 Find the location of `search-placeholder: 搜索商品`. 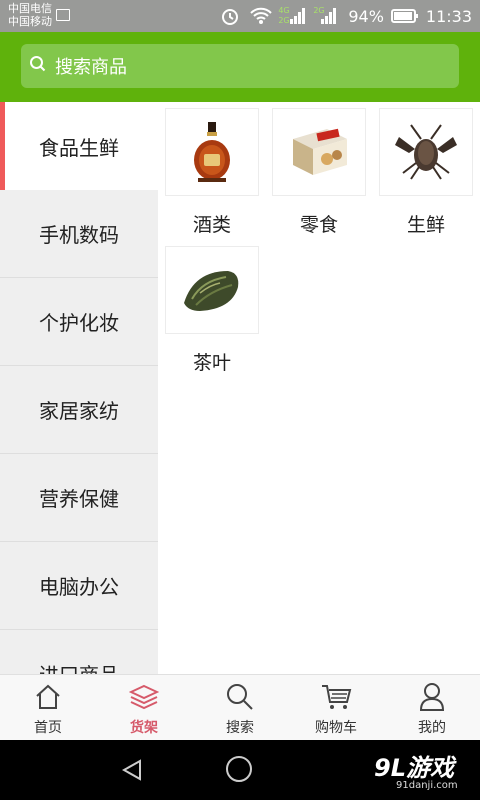

search-placeholder: 搜索商品 is located at coordinates (91, 67).